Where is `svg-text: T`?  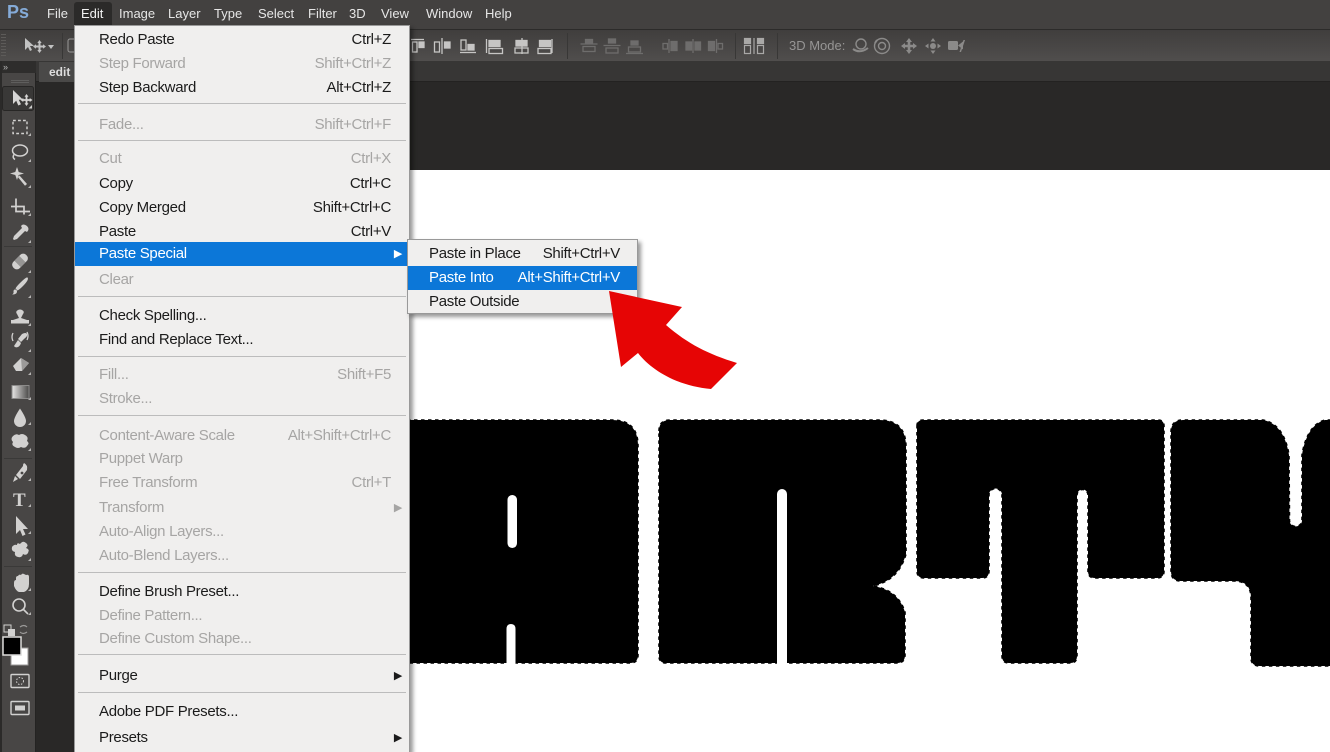
svg-text: T is located at coordinates (19, 500).